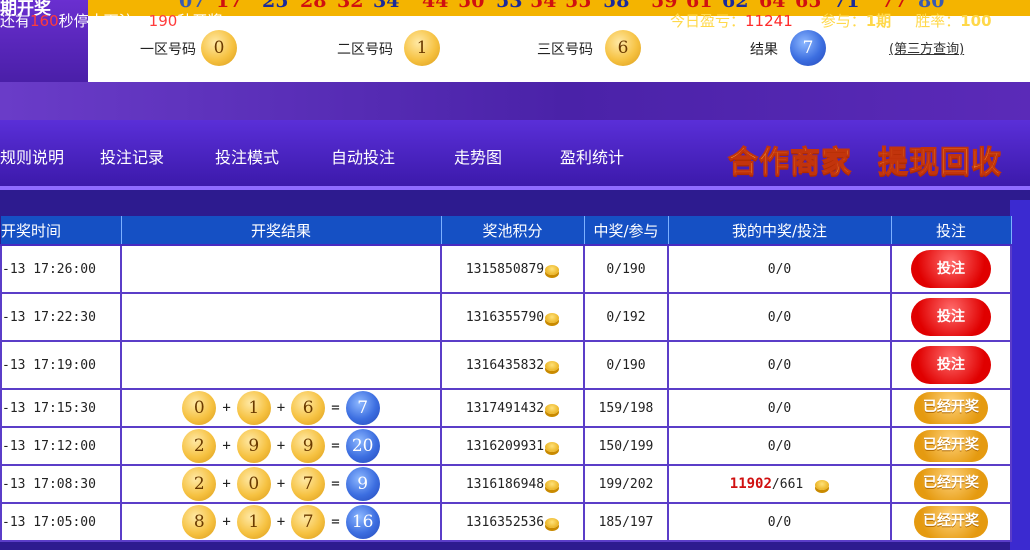 This screenshot has height=550, width=1030. What do you see at coordinates (308, 408) in the screenshot?
I see `number-ball: 6` at bounding box center [308, 408].